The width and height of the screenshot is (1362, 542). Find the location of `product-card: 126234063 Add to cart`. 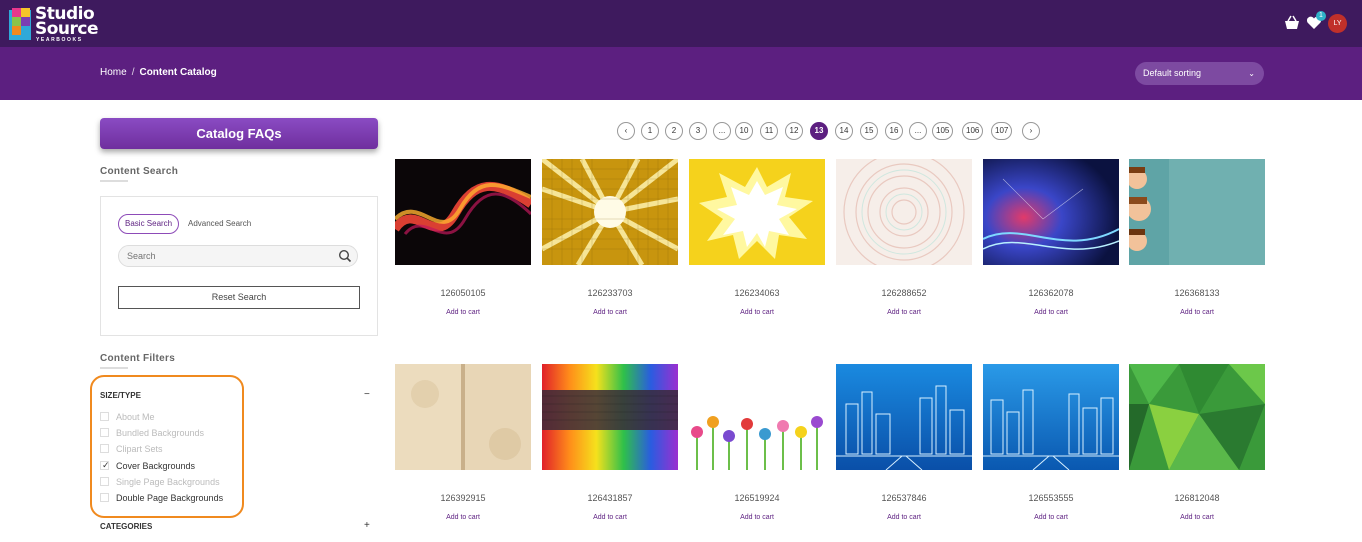

product-card: 126234063 Add to cart is located at coordinates (757, 237).